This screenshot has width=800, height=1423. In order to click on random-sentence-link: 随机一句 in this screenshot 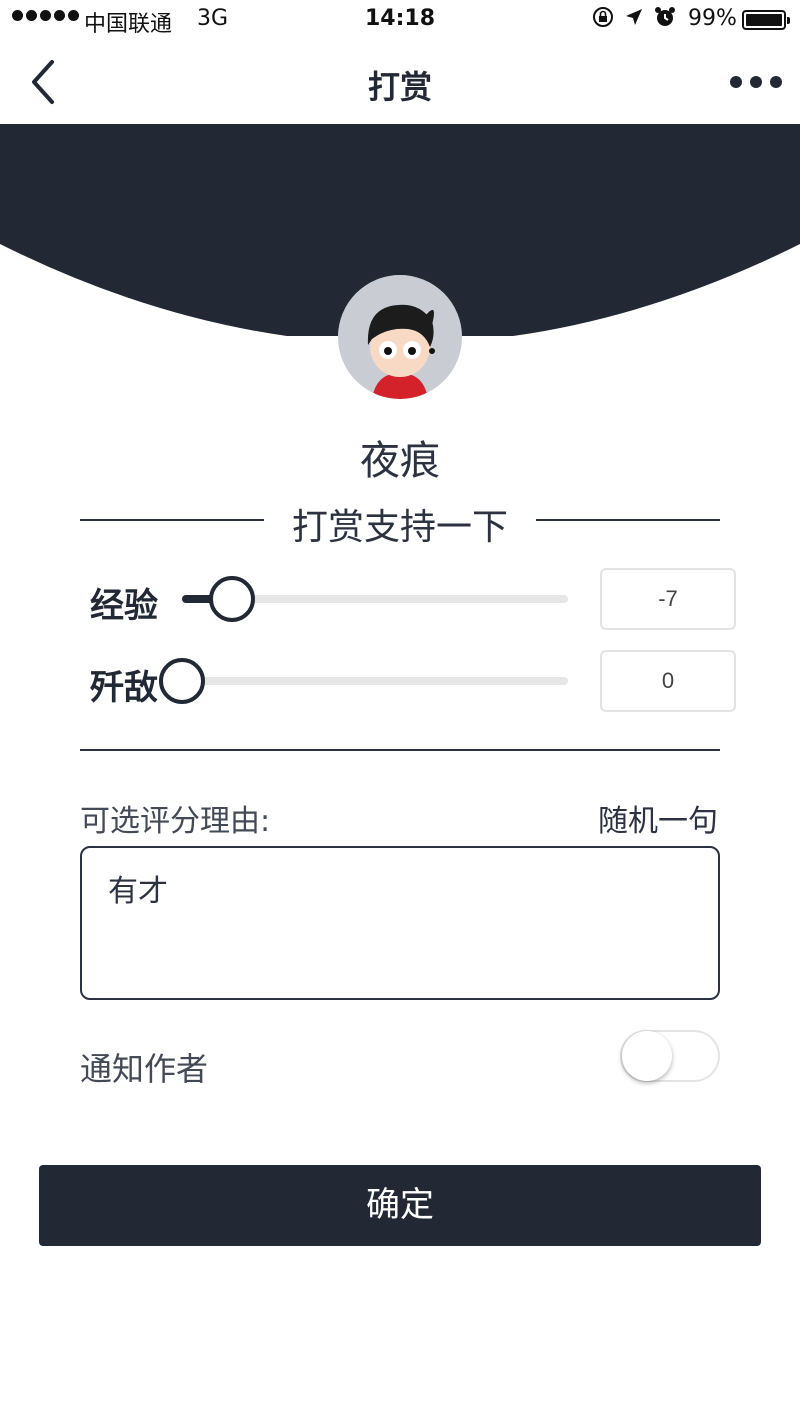, I will do `click(658, 818)`.